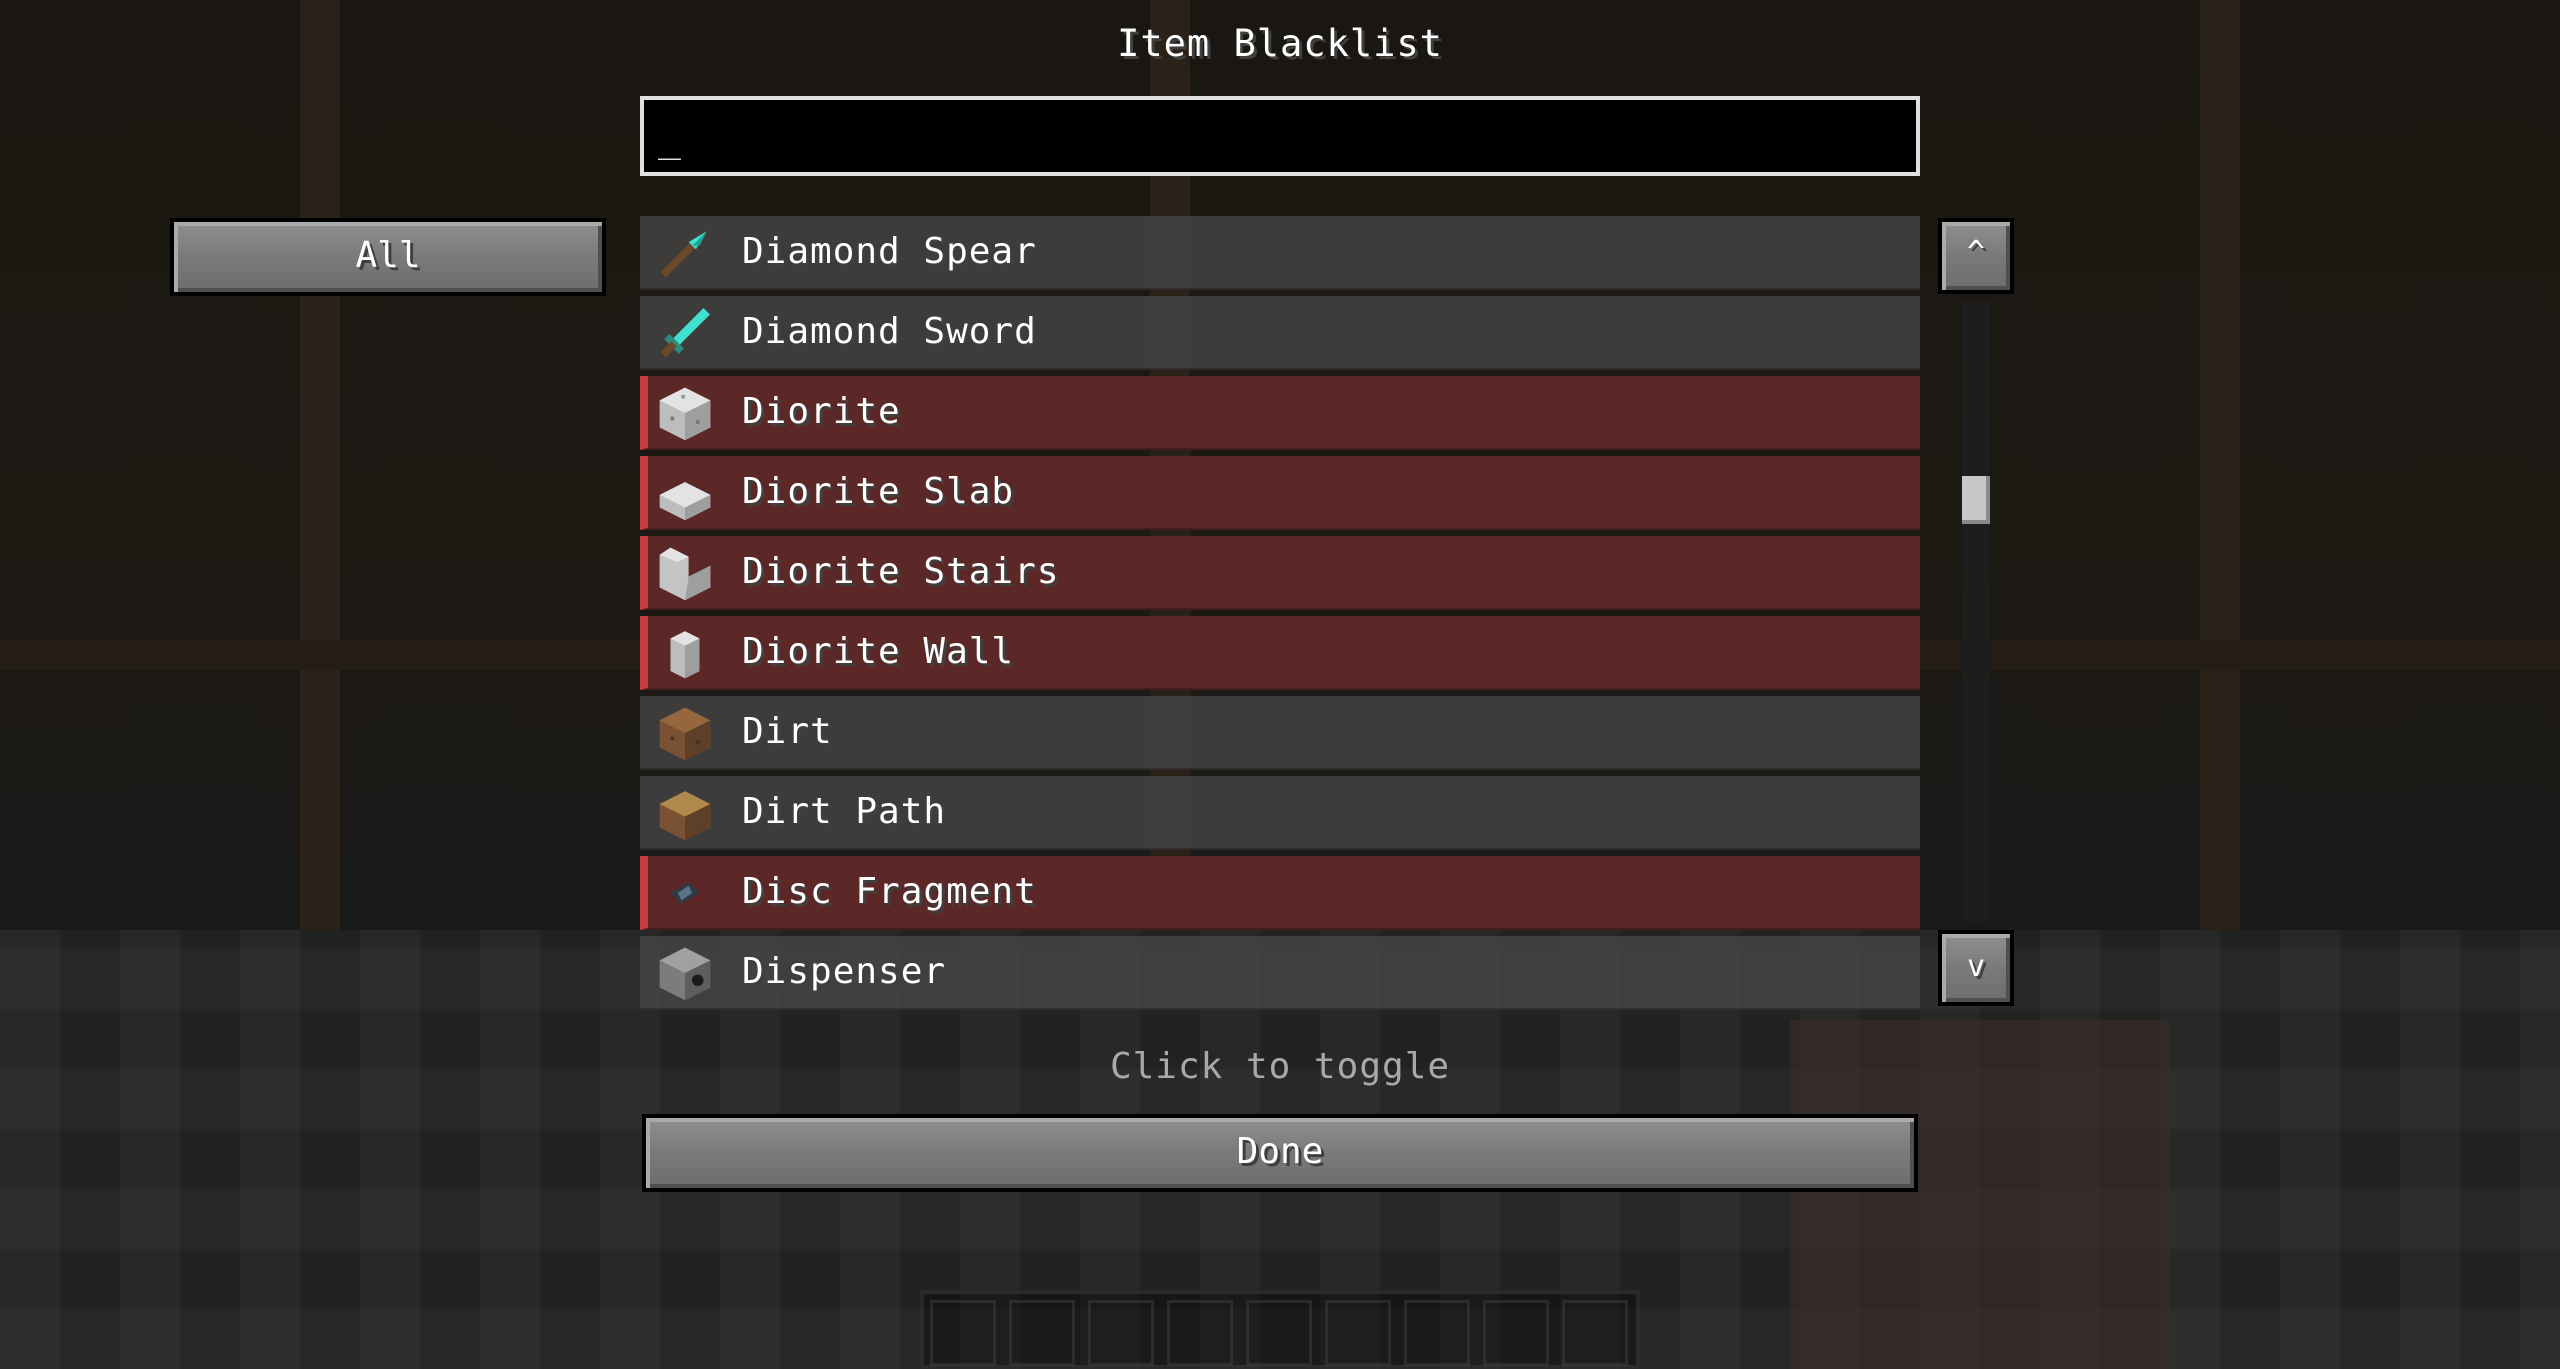  What do you see at coordinates (1280, 813) in the screenshot?
I see `item-row: Dirt Path` at bounding box center [1280, 813].